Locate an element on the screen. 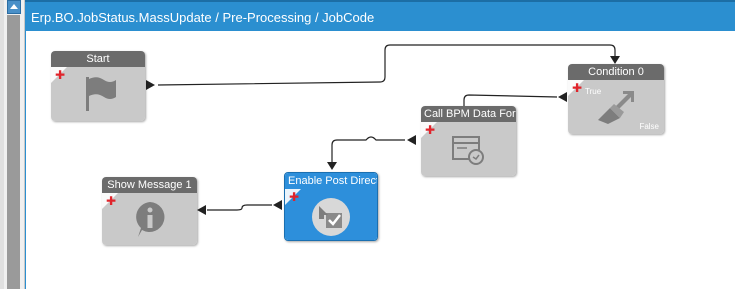 This screenshot has height=289, width=735. node-title: Start is located at coordinates (98, 59).